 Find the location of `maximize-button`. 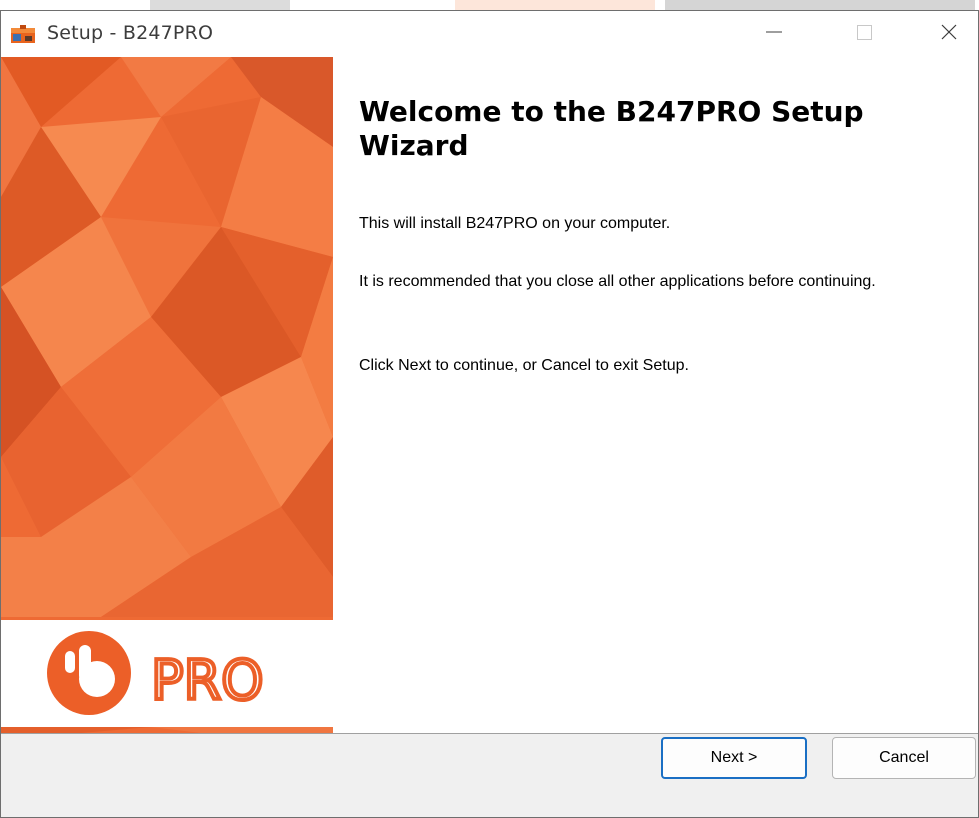

maximize-button is located at coordinates (864, 34).